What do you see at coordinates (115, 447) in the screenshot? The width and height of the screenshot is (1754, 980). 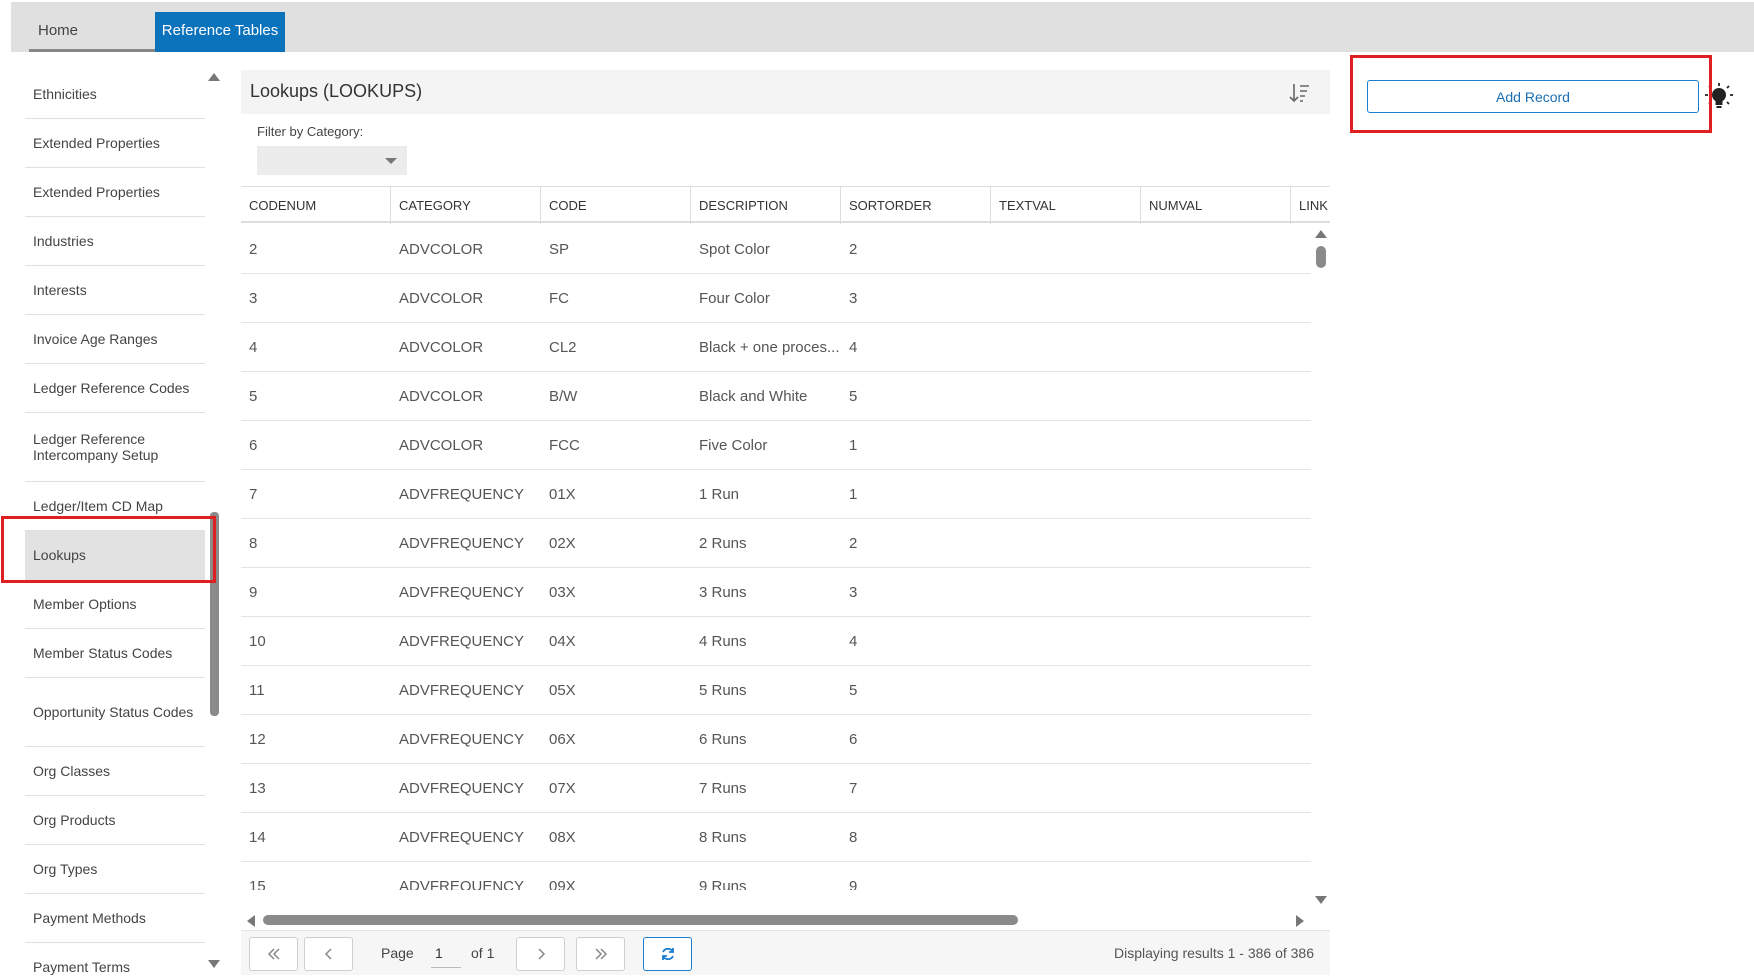 I see `sidebar-item: Ledger Reference Intercompany Setup` at bounding box center [115, 447].